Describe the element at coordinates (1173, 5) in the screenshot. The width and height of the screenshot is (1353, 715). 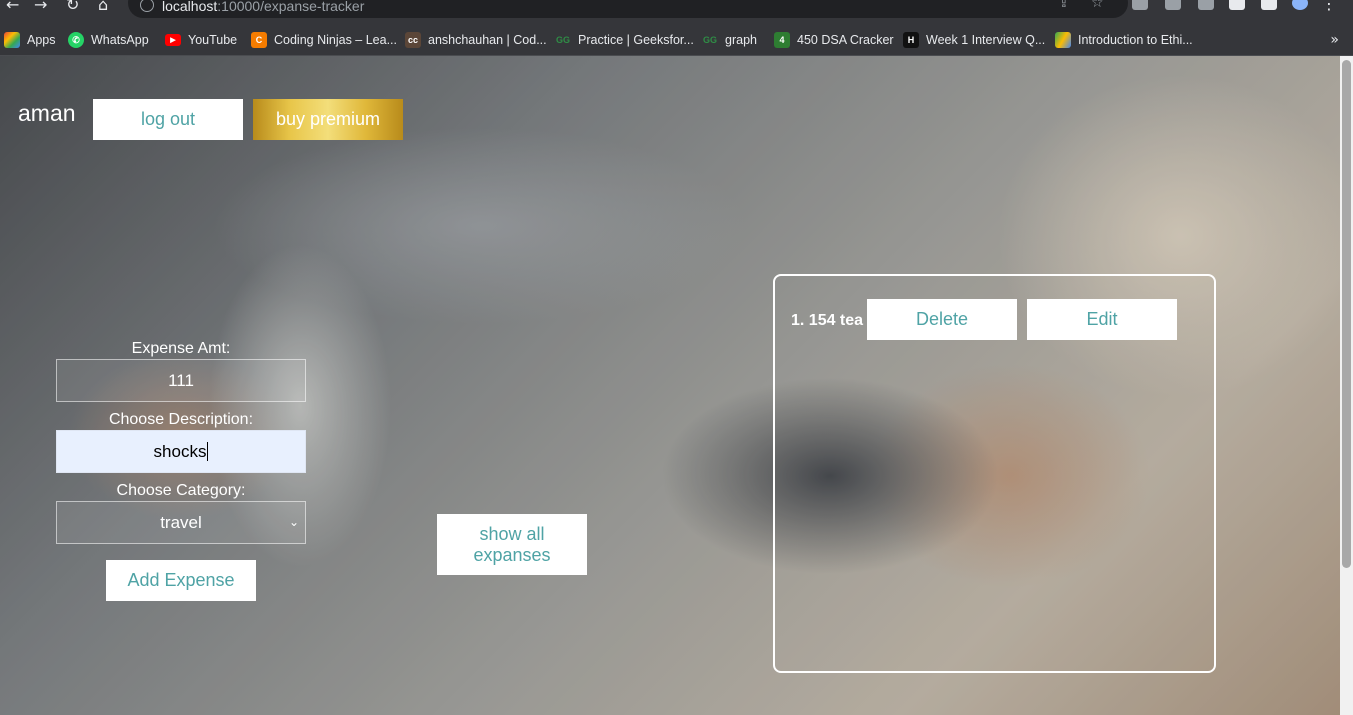
I see `extension-icon` at that location.